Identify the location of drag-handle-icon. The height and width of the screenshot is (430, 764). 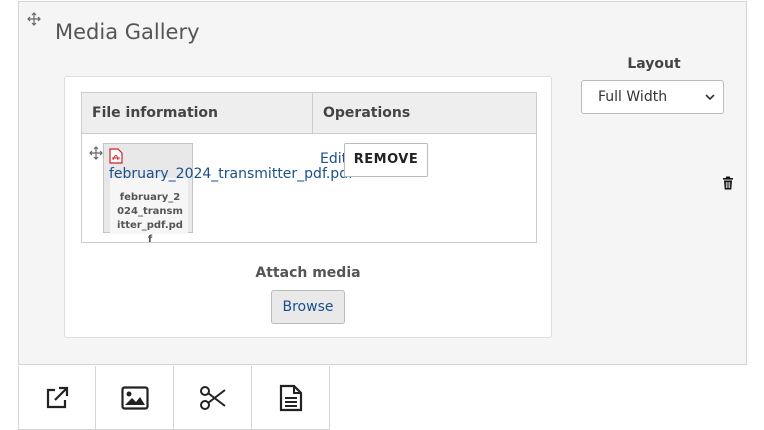
(34, 19).